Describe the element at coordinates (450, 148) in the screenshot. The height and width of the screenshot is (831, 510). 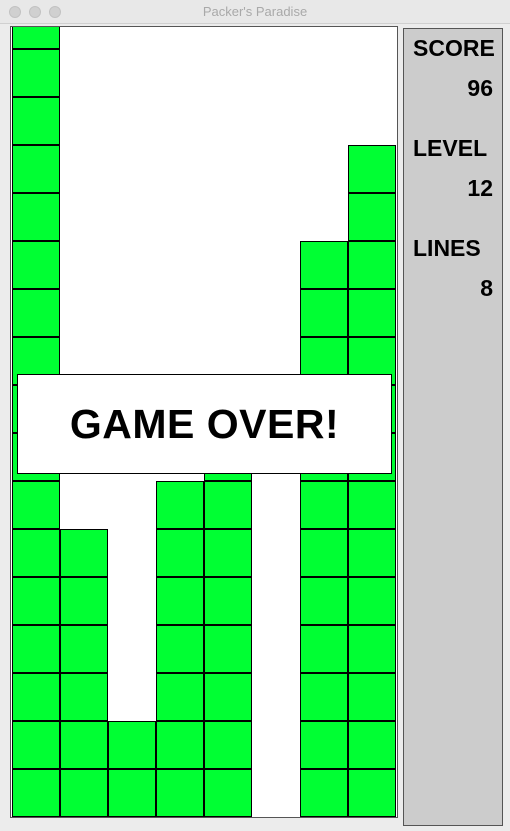
I see `level-label: LEVEL` at that location.